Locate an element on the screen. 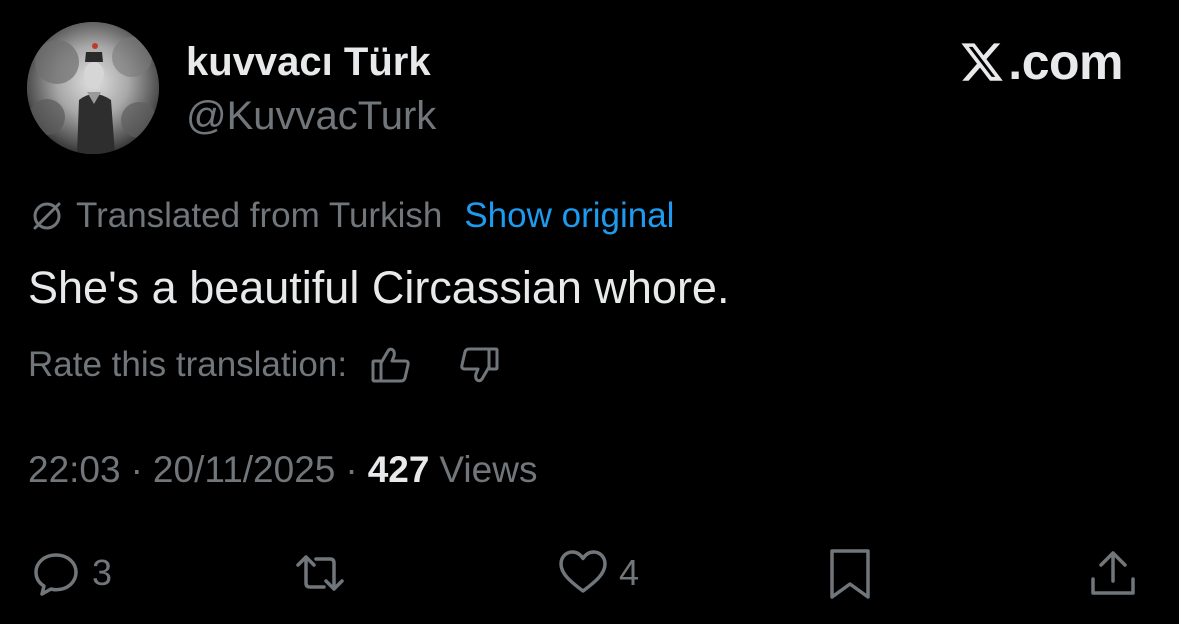  share-button is located at coordinates (1113, 573).